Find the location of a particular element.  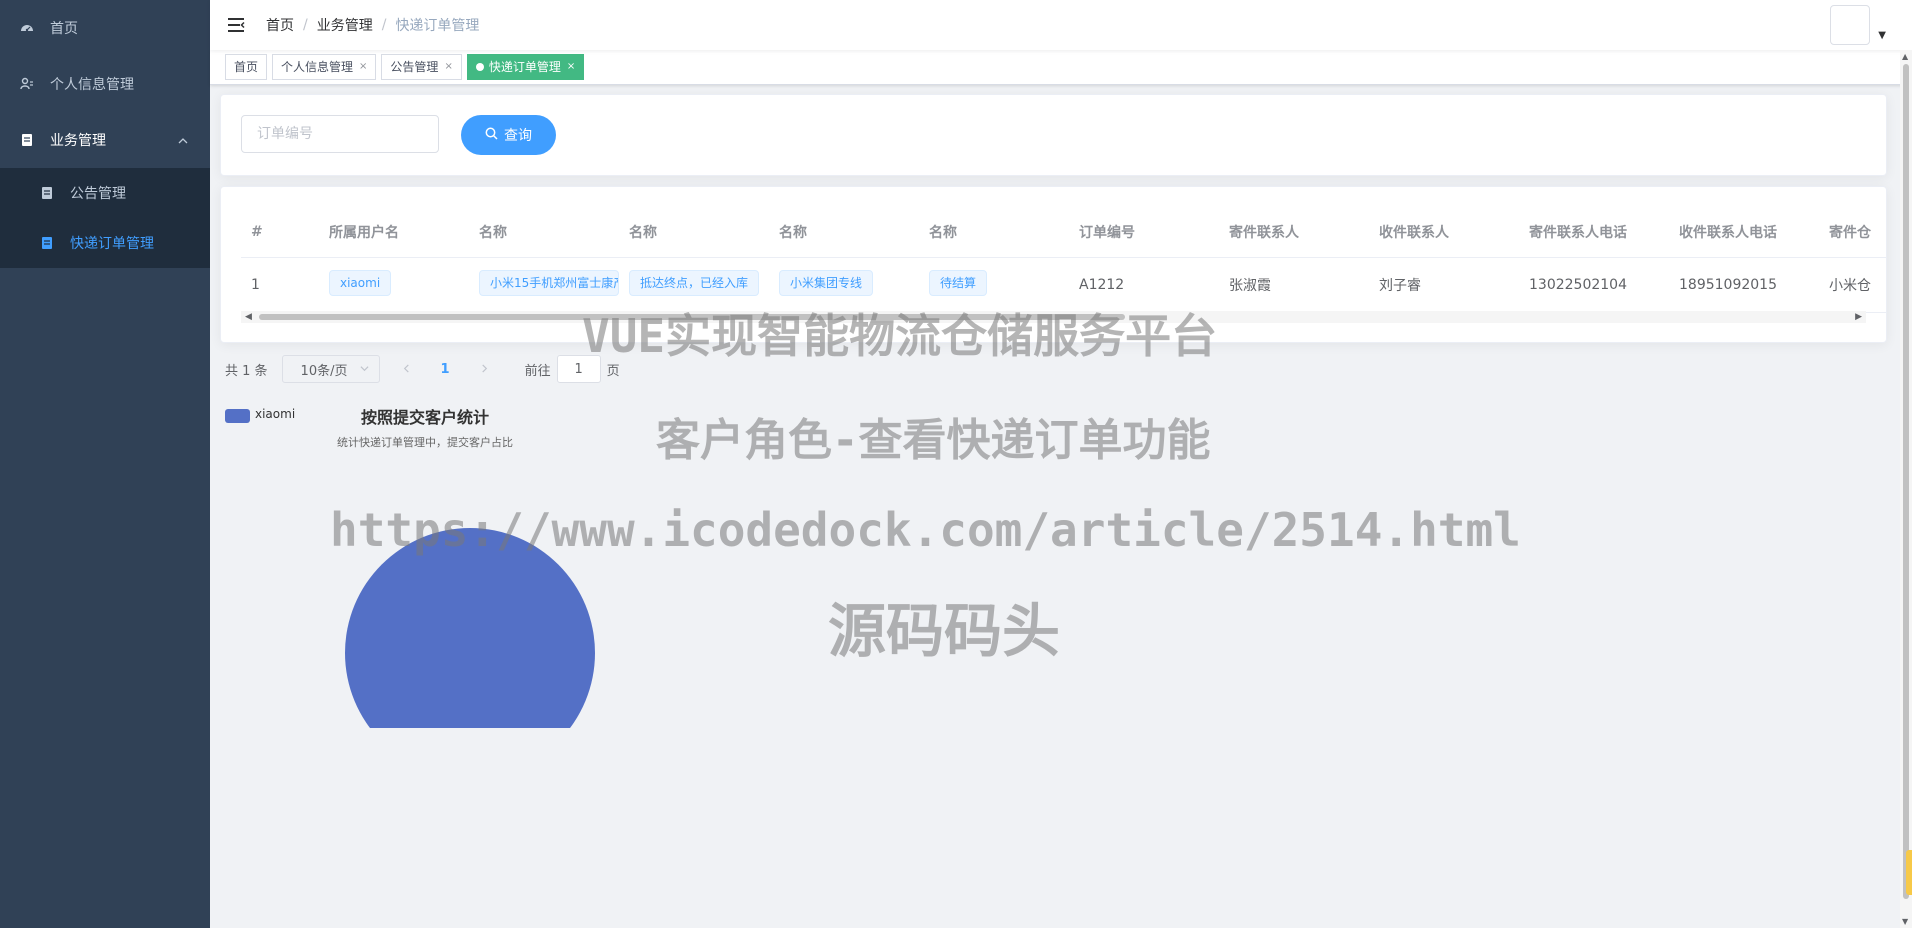

tab-profile: 个人信息管理 × is located at coordinates (324, 67).